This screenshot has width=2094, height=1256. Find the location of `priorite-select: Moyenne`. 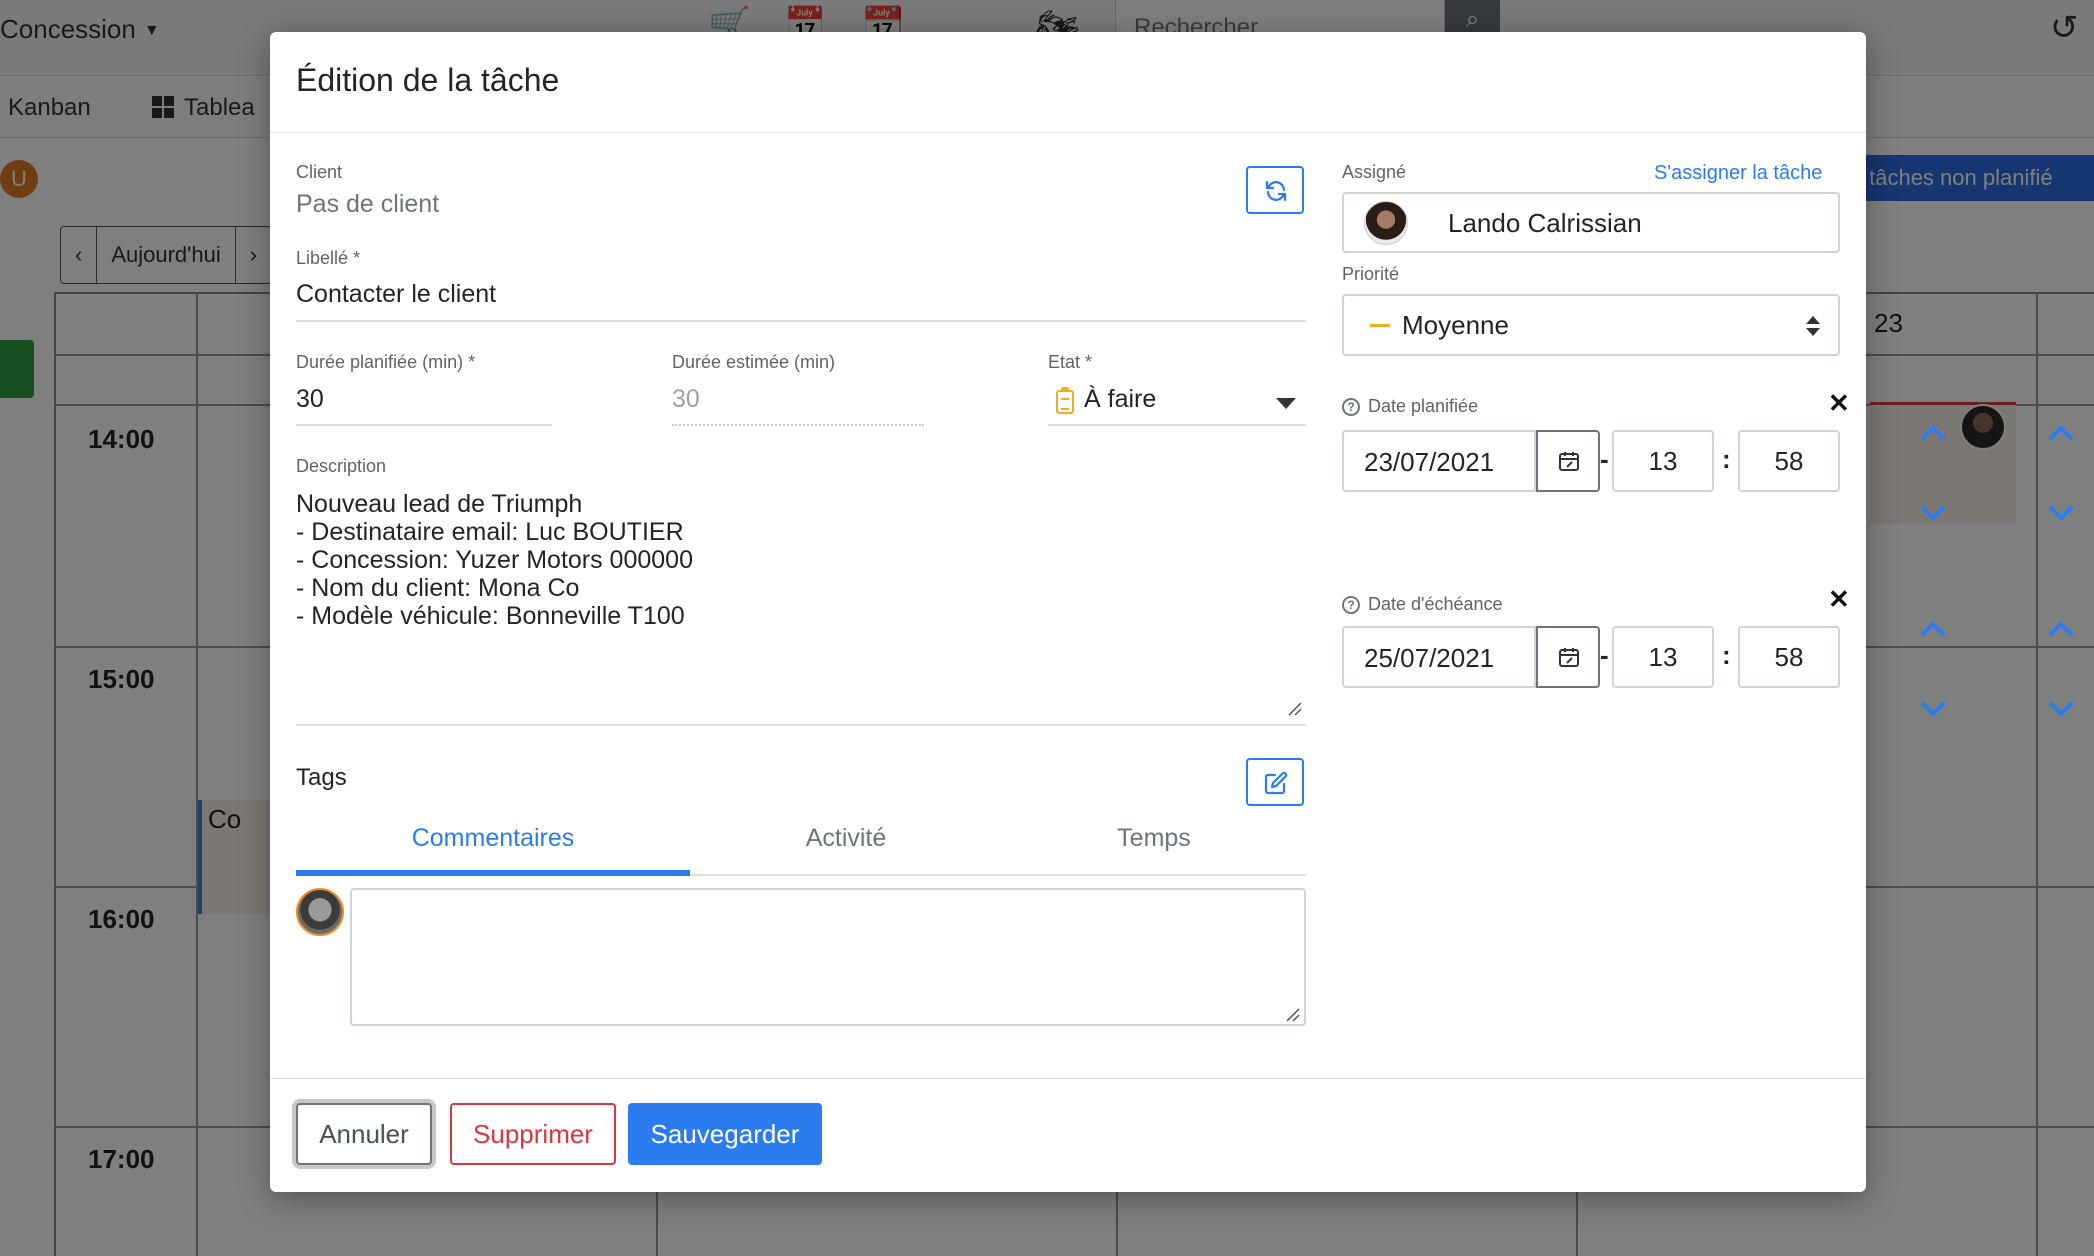

priorite-select: Moyenne is located at coordinates (1591, 325).